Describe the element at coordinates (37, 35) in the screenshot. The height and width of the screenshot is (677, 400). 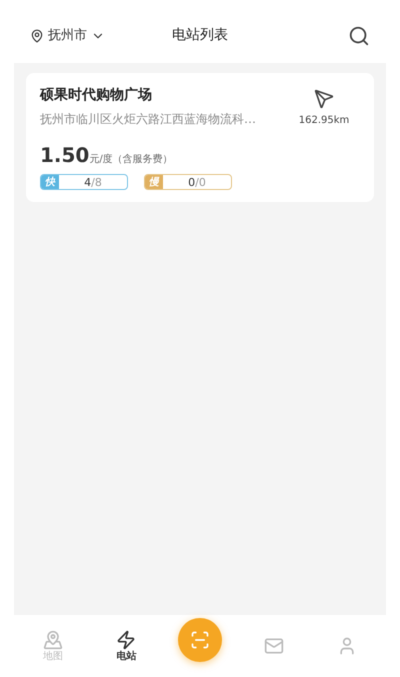
I see `location-icon` at that location.